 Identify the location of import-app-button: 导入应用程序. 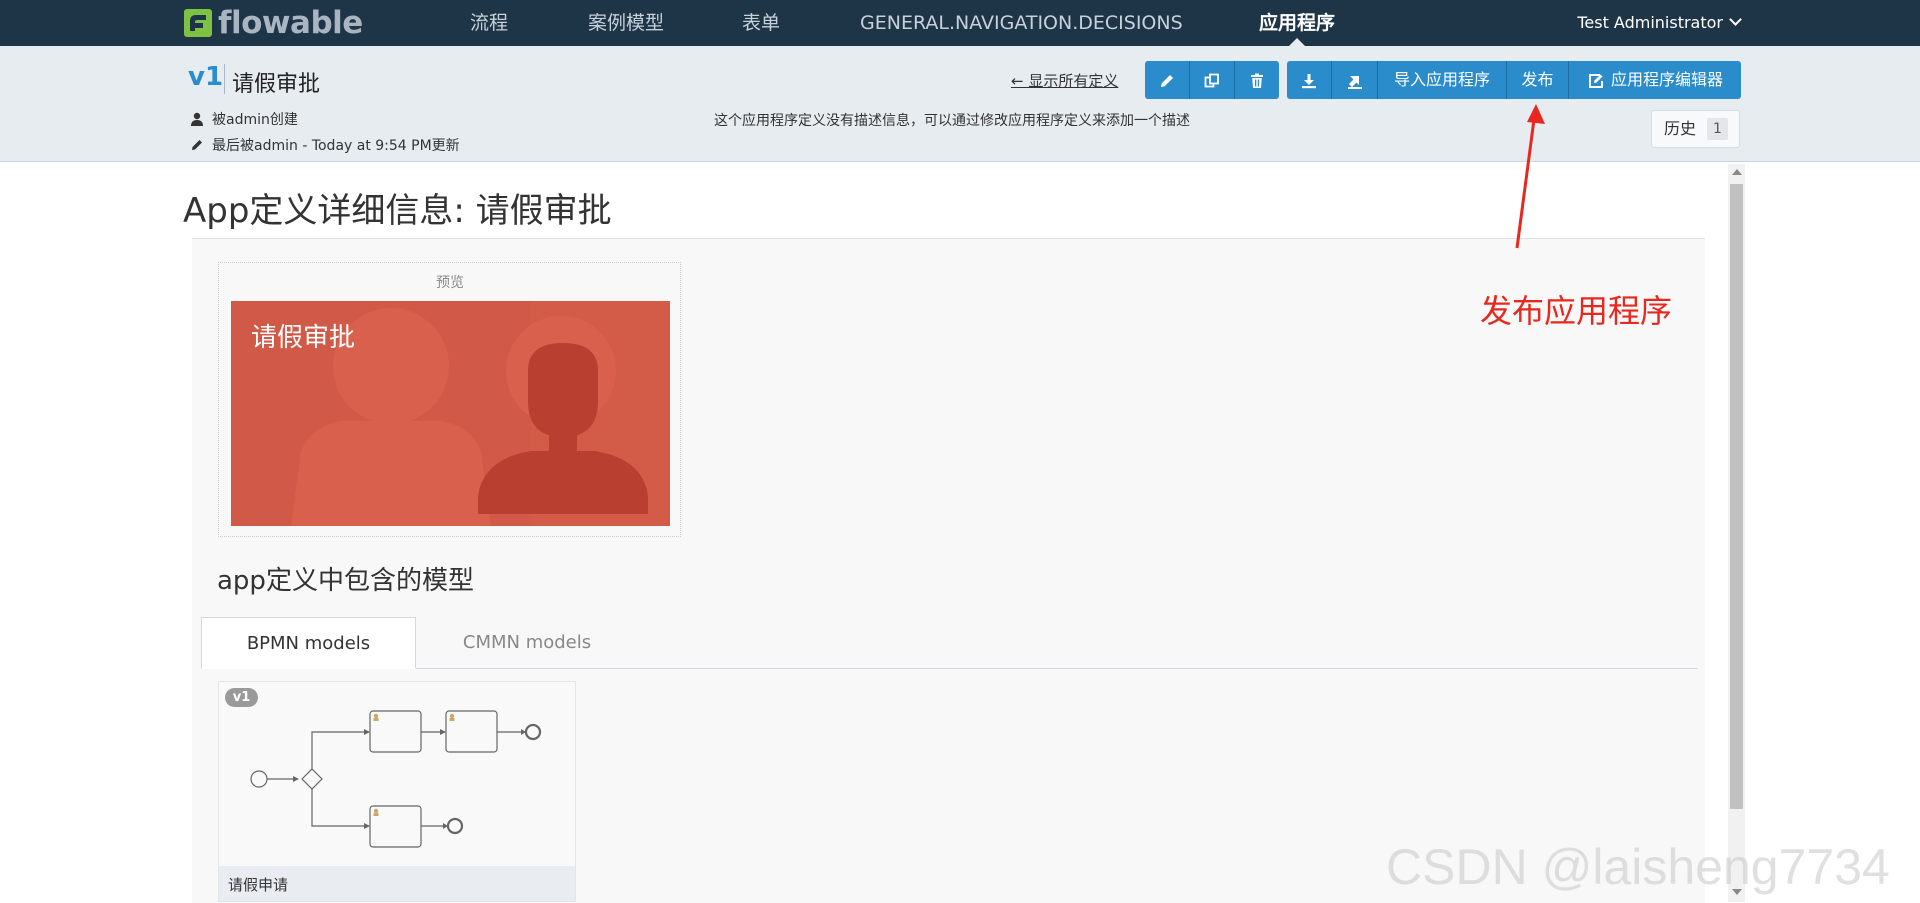
(1441, 80).